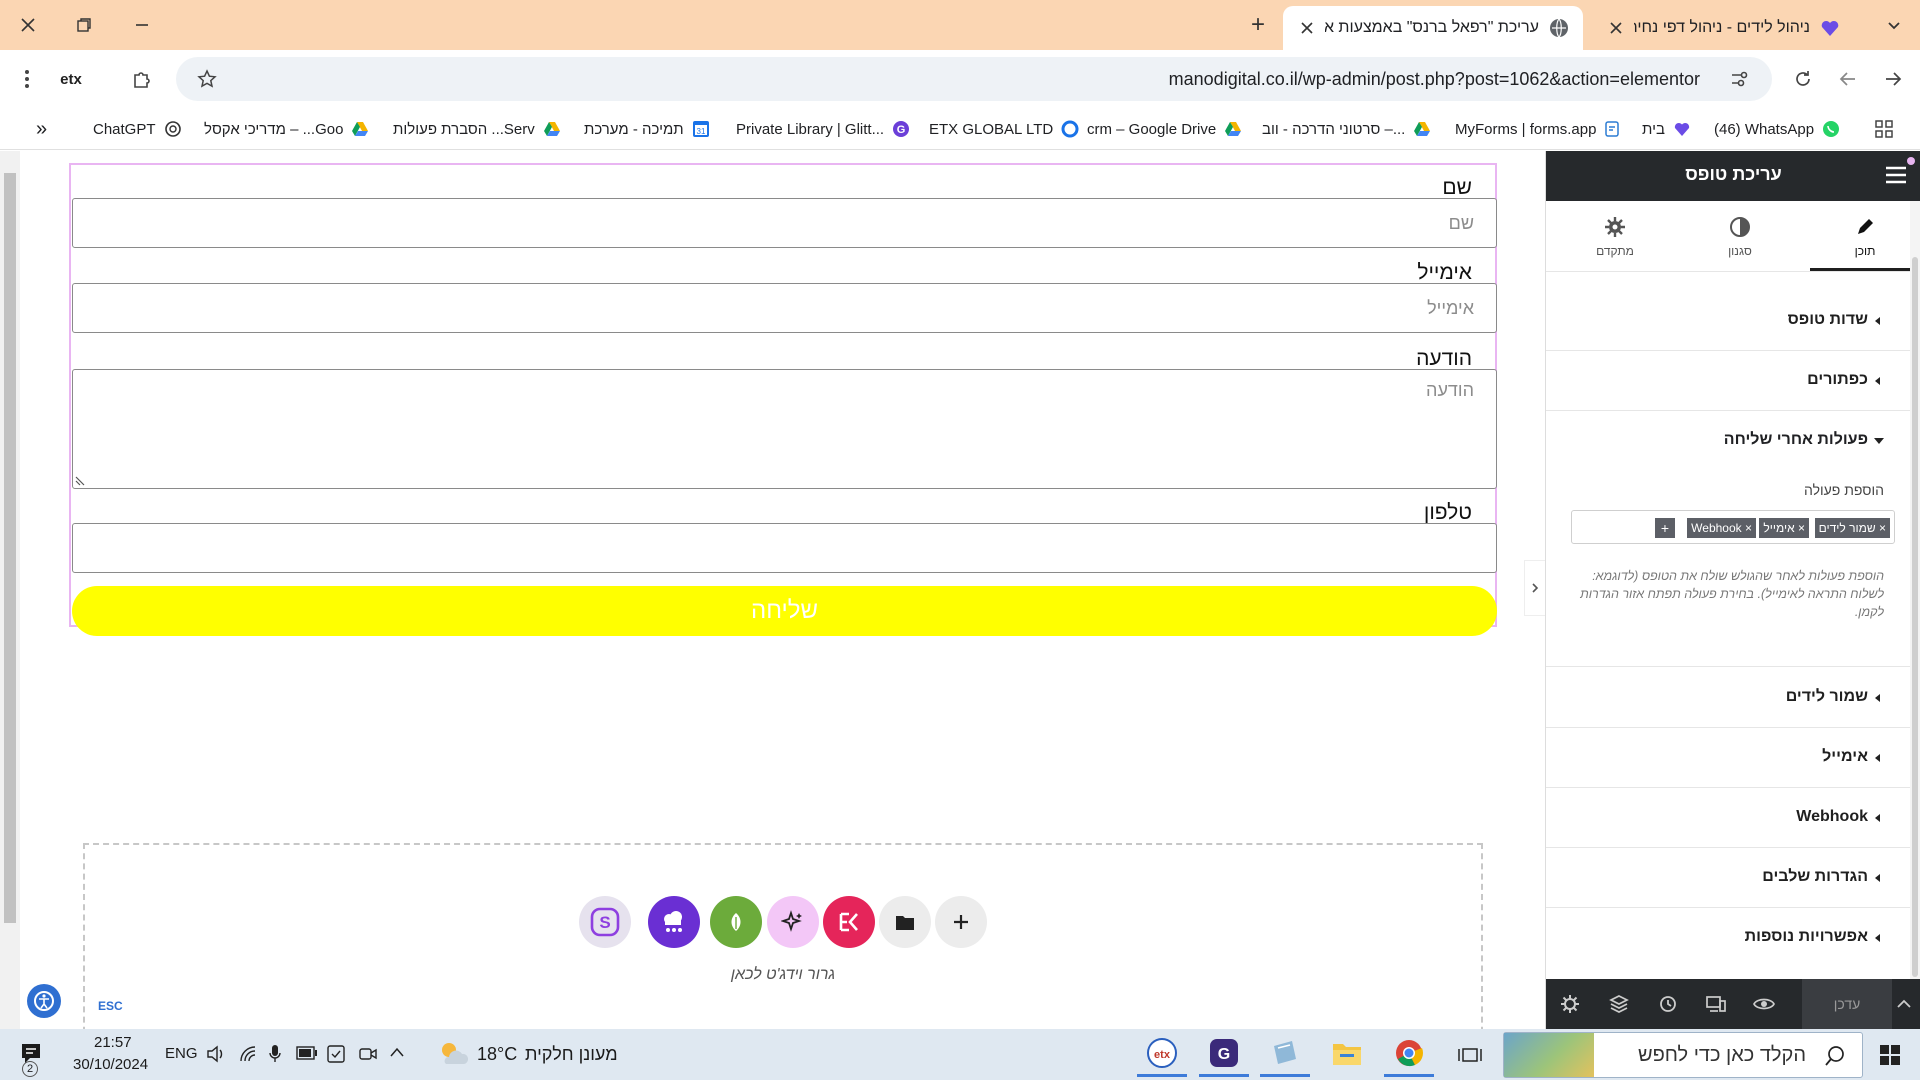 The height and width of the screenshot is (1080, 1920). Describe the element at coordinates (1004, 129) in the screenshot. I see `bookmark-etx: ETX GLOBAL LTD` at that location.